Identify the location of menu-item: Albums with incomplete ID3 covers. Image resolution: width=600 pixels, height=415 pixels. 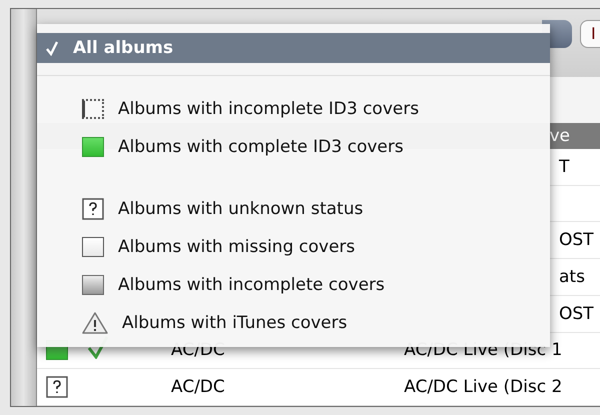
(293, 109).